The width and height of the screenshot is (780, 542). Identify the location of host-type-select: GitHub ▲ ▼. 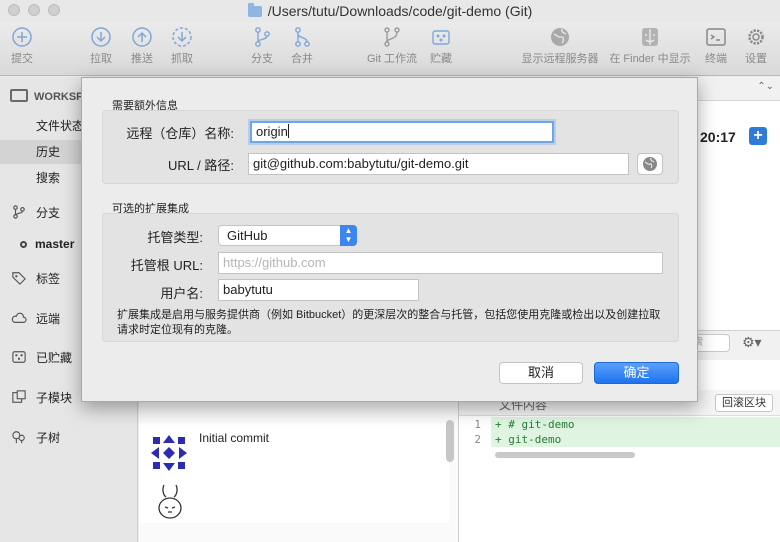
(287, 235).